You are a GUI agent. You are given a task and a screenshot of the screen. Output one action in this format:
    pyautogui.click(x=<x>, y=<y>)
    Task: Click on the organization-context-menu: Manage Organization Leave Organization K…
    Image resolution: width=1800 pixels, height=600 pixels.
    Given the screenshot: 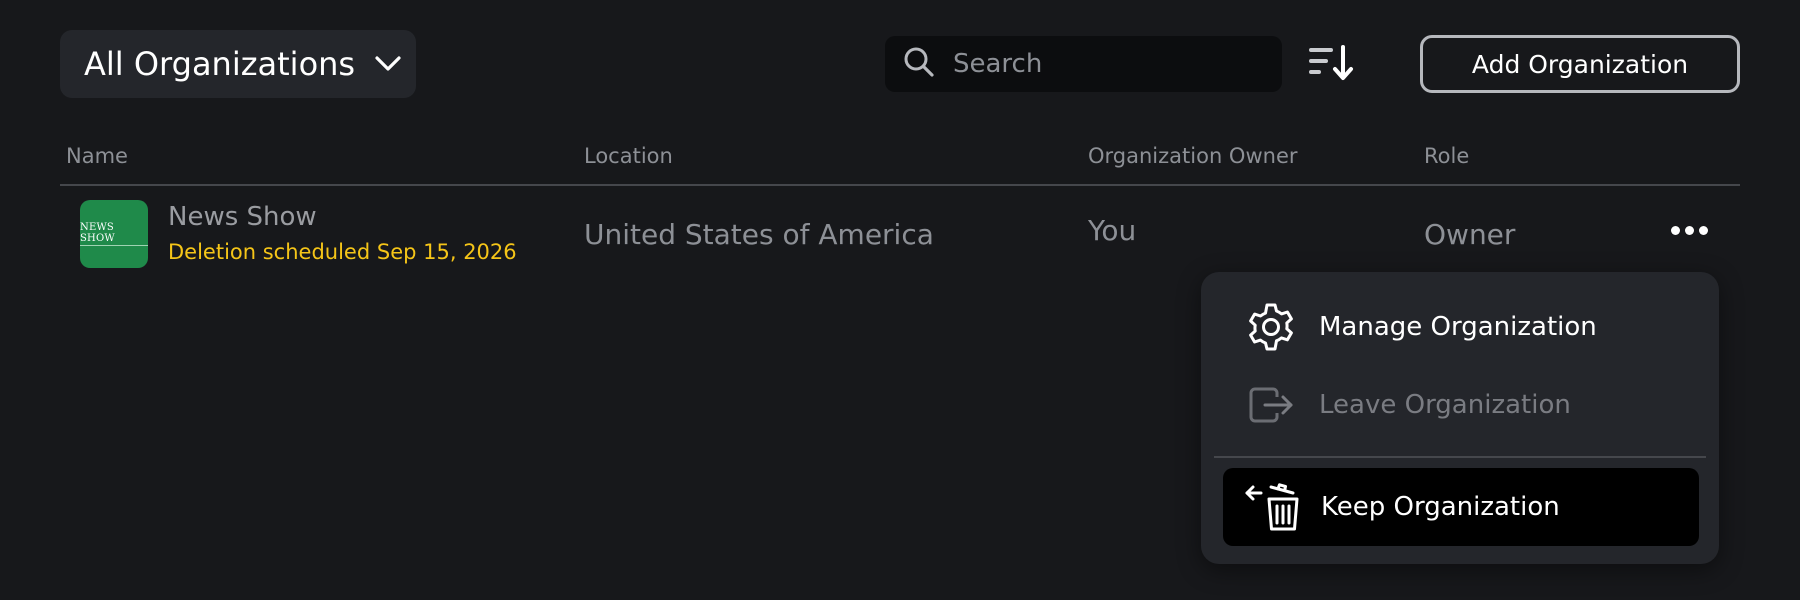 What is the action you would take?
    pyautogui.click(x=1460, y=418)
    